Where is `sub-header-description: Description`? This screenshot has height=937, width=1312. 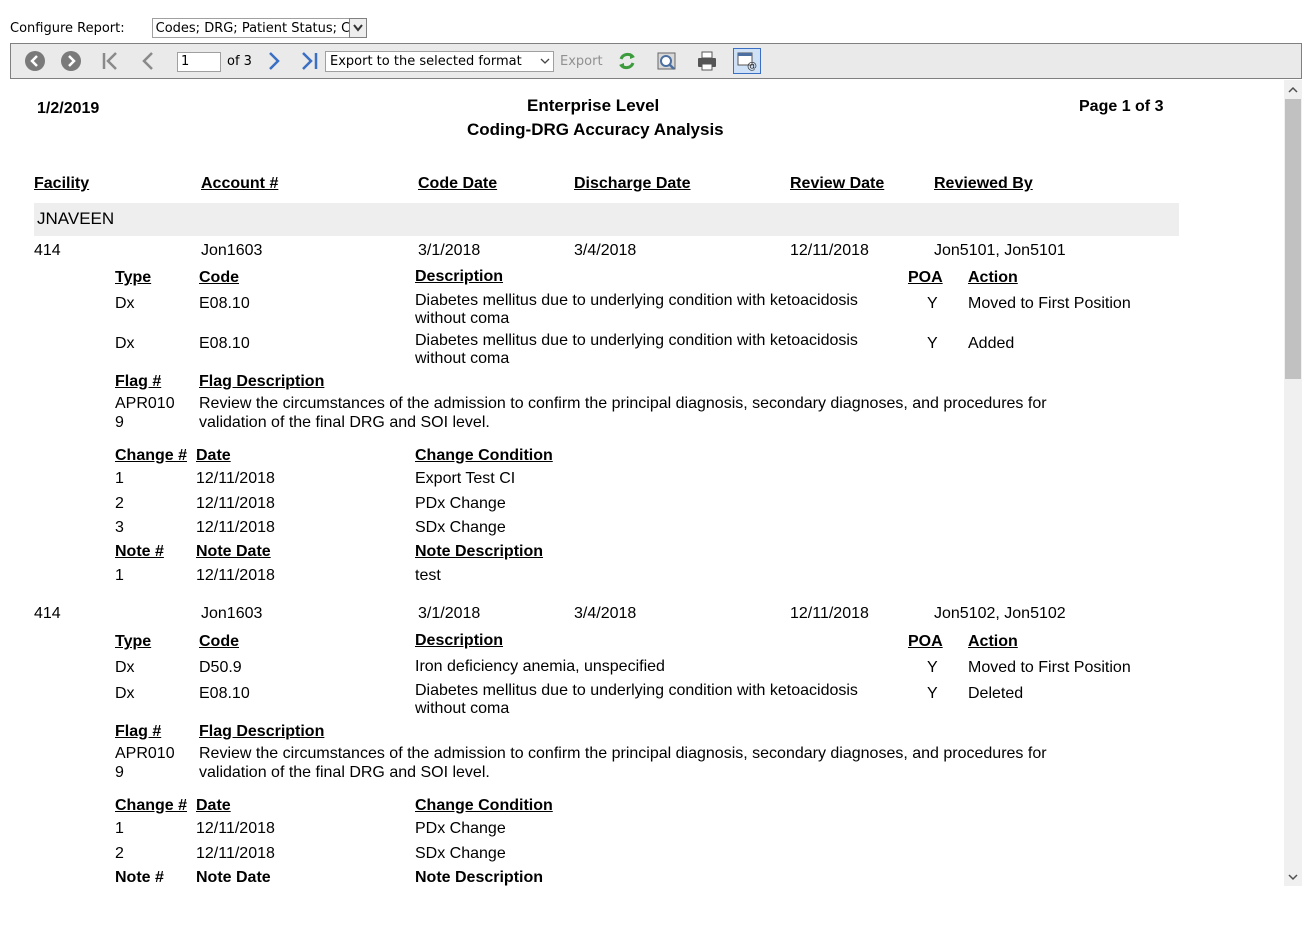
sub-header-description: Description is located at coordinates (459, 640).